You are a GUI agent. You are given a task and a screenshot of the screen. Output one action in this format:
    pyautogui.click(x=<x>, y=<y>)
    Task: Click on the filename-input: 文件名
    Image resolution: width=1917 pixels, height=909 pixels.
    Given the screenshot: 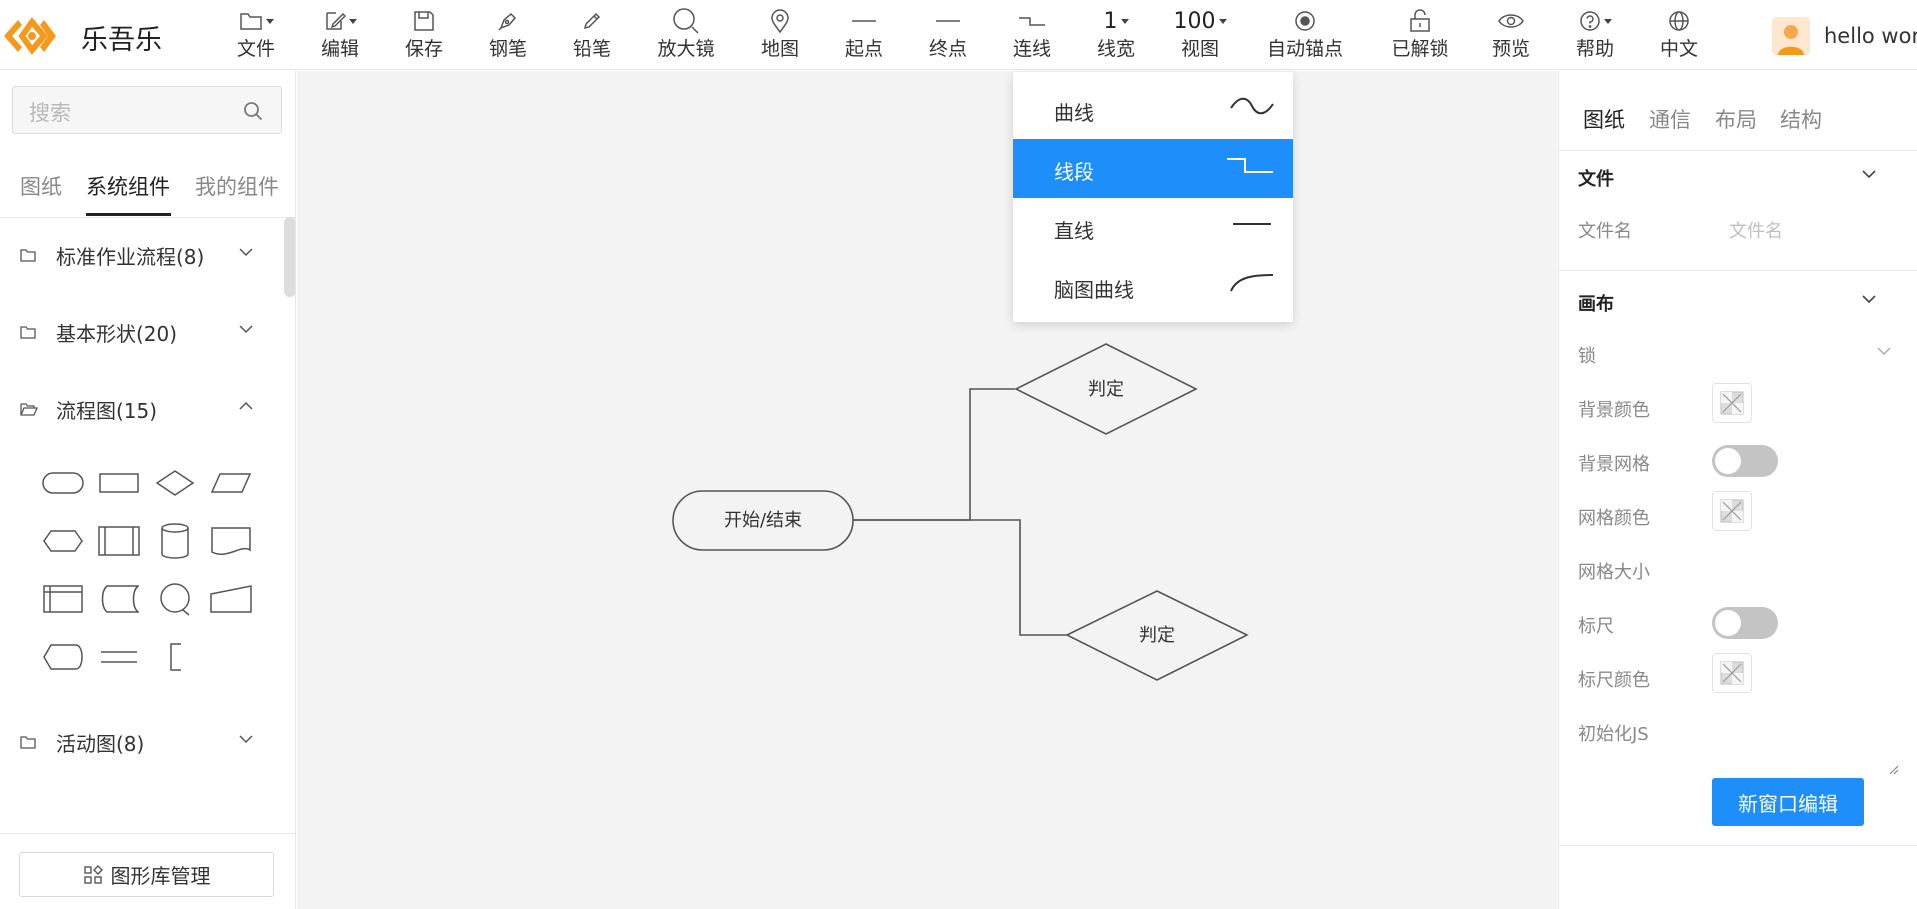 What is the action you would take?
    pyautogui.click(x=1809, y=230)
    